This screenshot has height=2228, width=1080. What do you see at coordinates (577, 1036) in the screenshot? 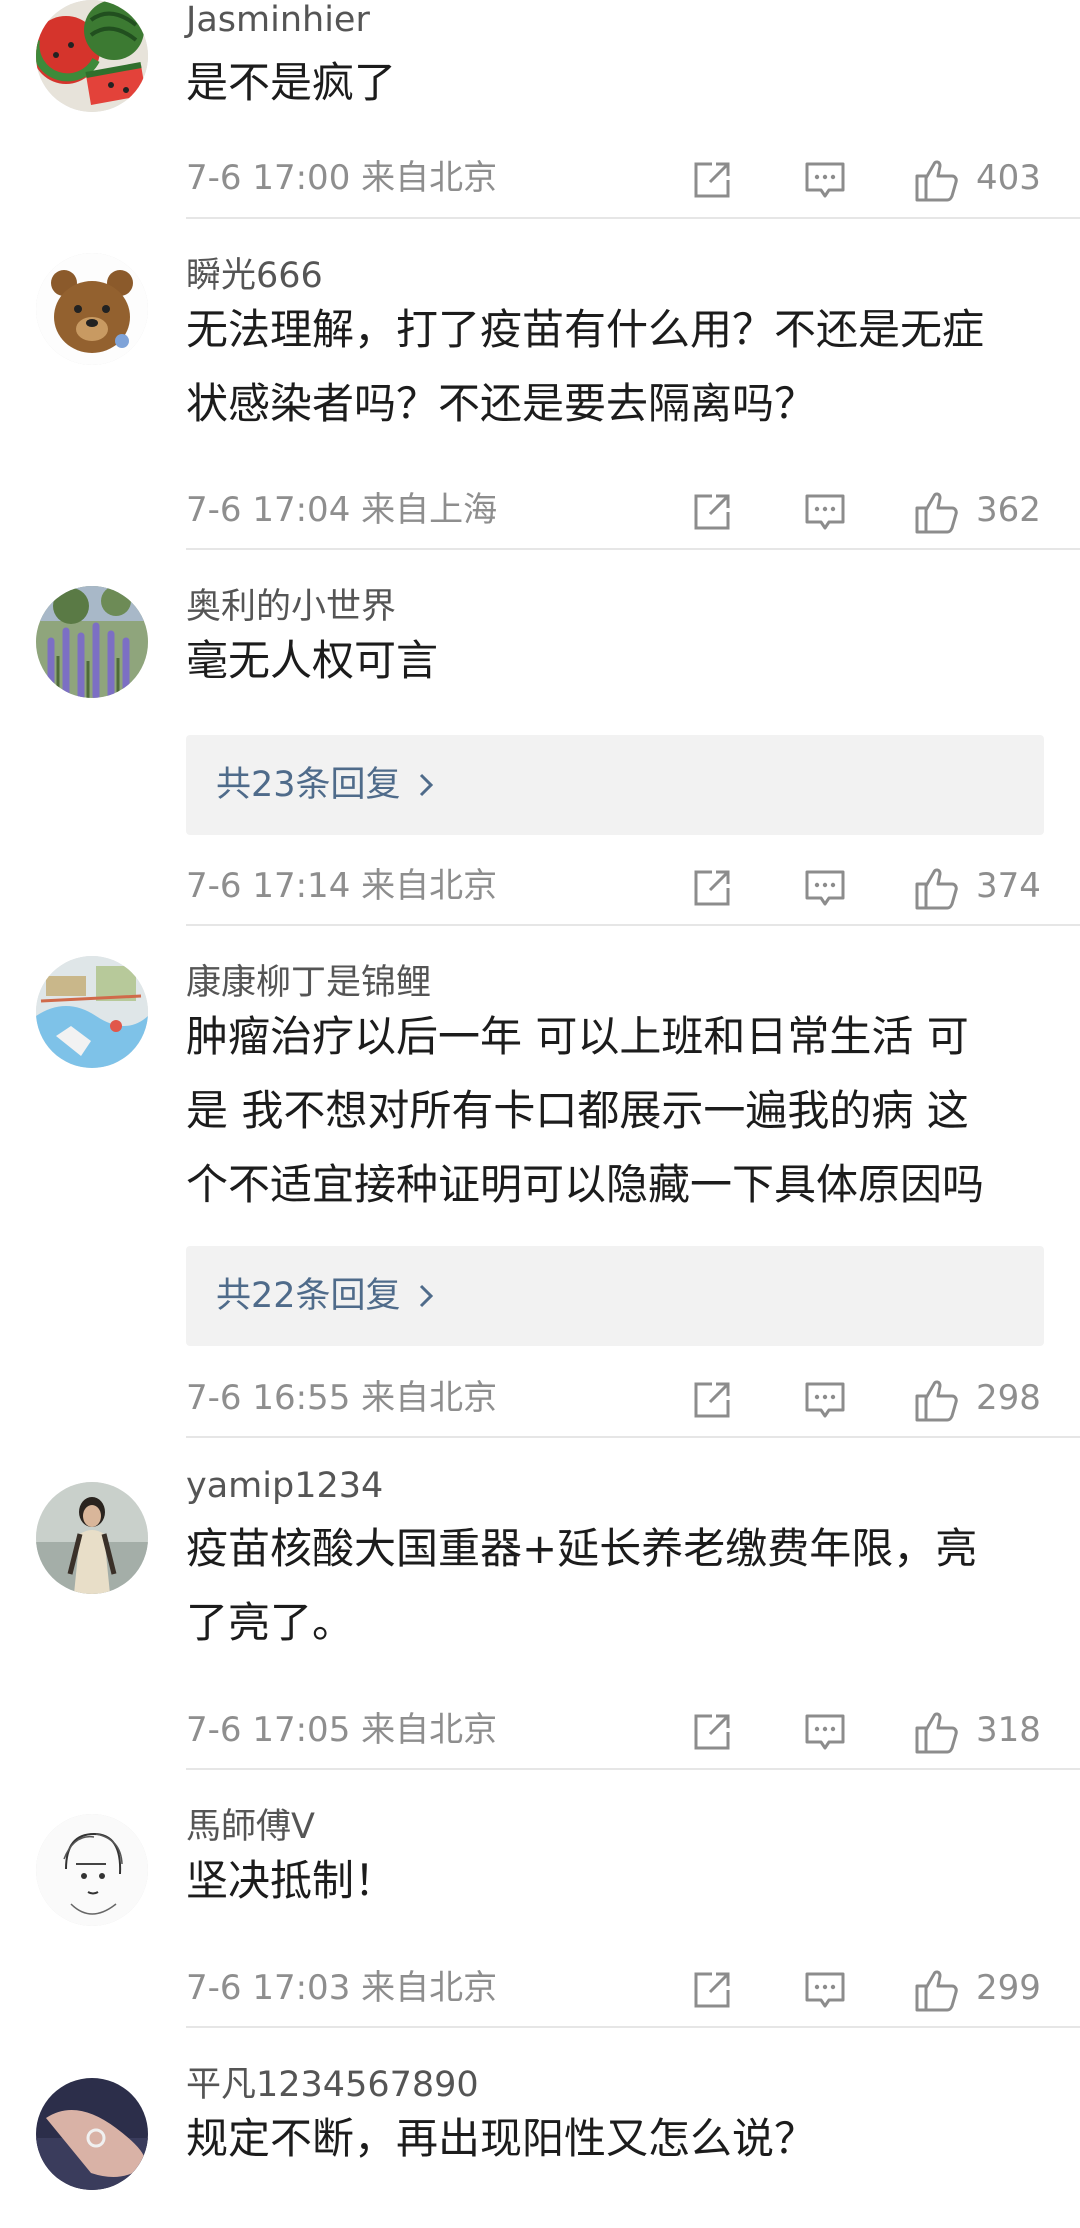
I see `comment-text-line: 肿瘤治疗以后一年 可以上班和日常生活 可` at bounding box center [577, 1036].